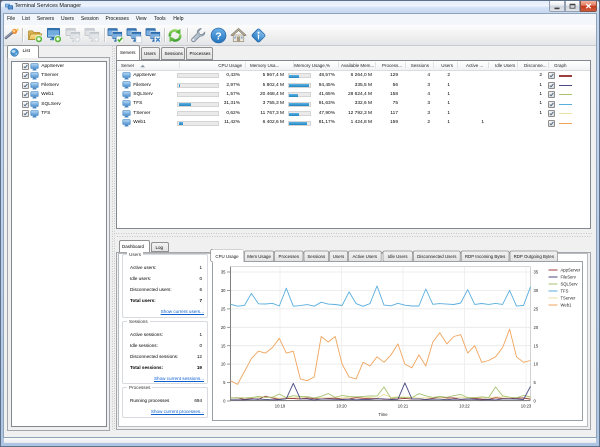 The width and height of the screenshot is (600, 447). I want to click on svg-text: FileServ, so click(569, 277).